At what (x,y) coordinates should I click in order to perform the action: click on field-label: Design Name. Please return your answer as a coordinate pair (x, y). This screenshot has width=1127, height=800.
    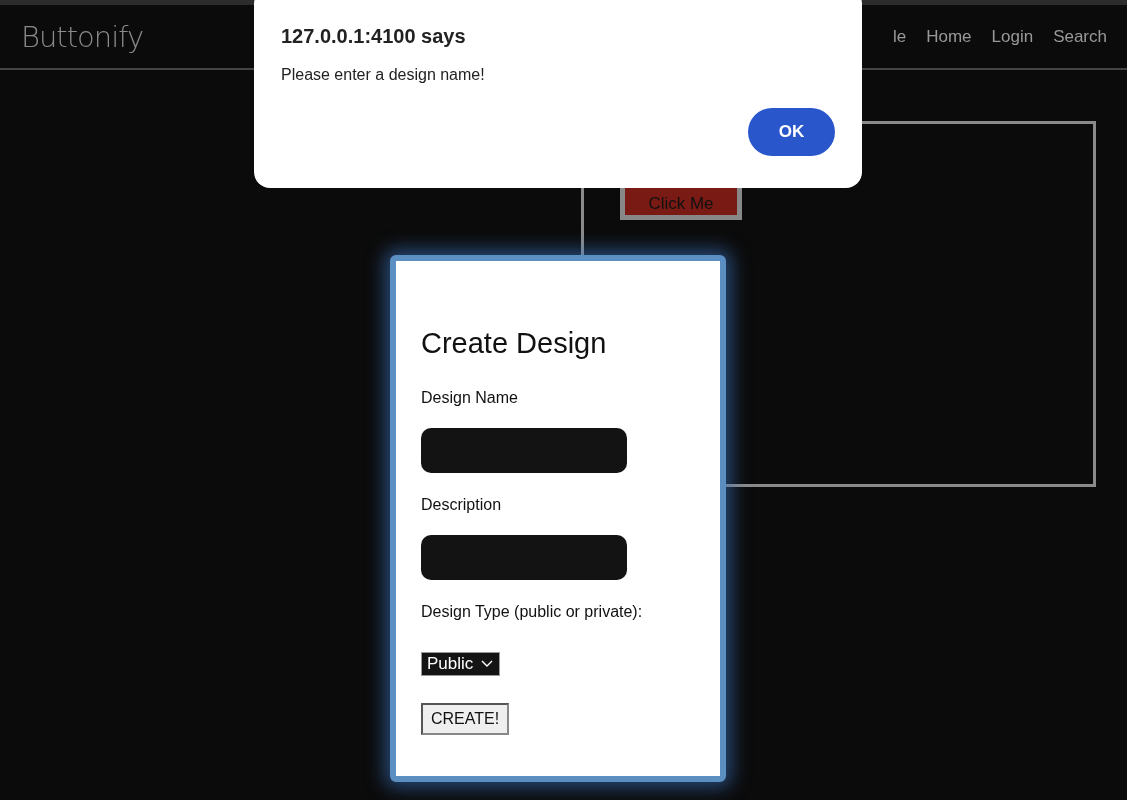
    Looking at the image, I should click on (470, 398).